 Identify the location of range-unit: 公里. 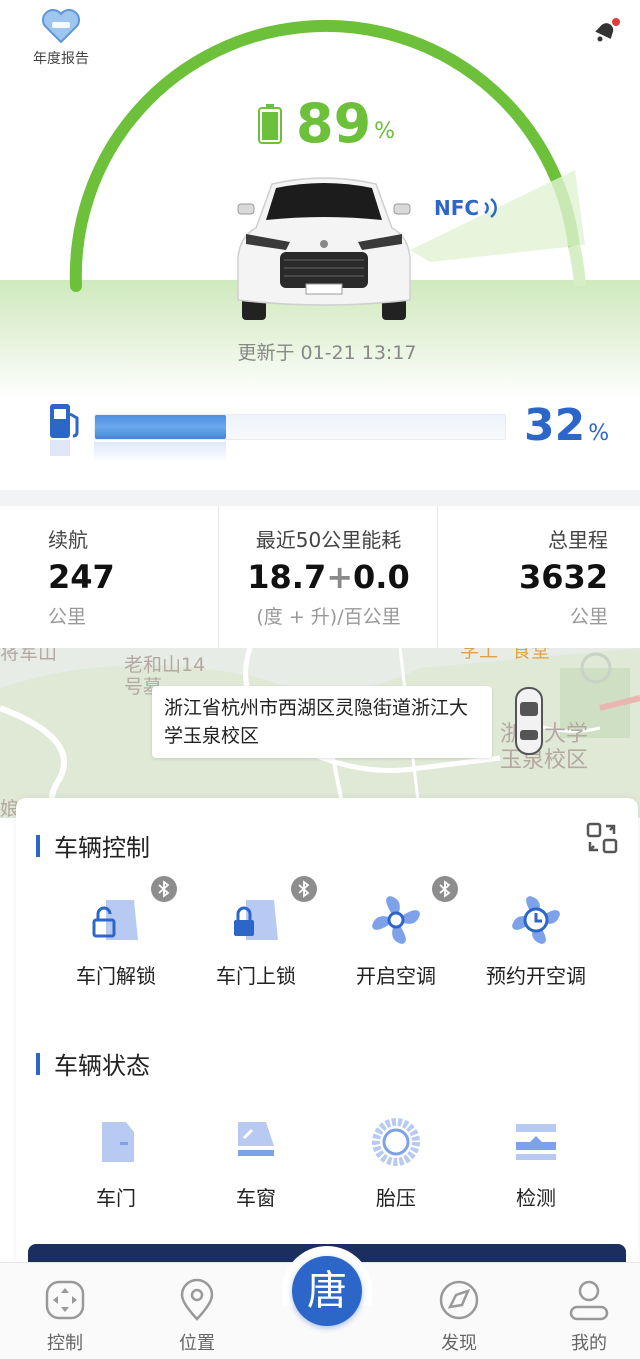
(67, 617).